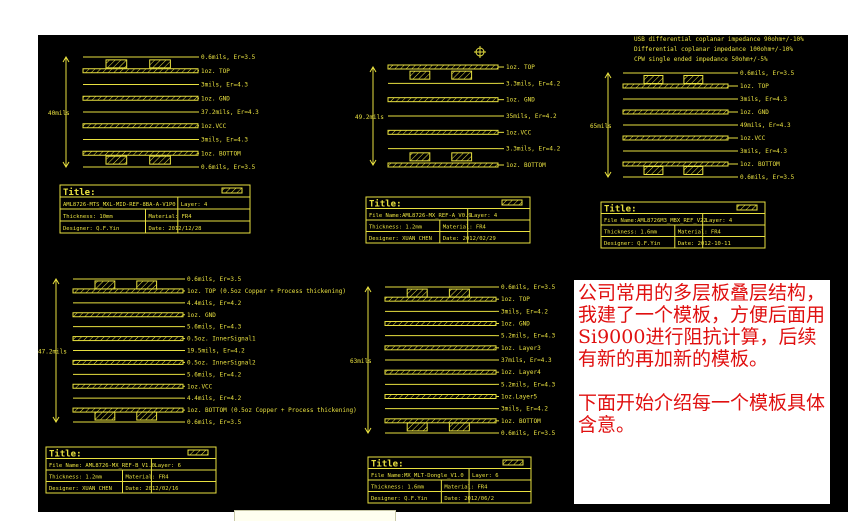  What do you see at coordinates (417, 476) in the screenshot?
I see `title-block-field: File Name:MX_MLT-Dongle_V1.0` at bounding box center [417, 476].